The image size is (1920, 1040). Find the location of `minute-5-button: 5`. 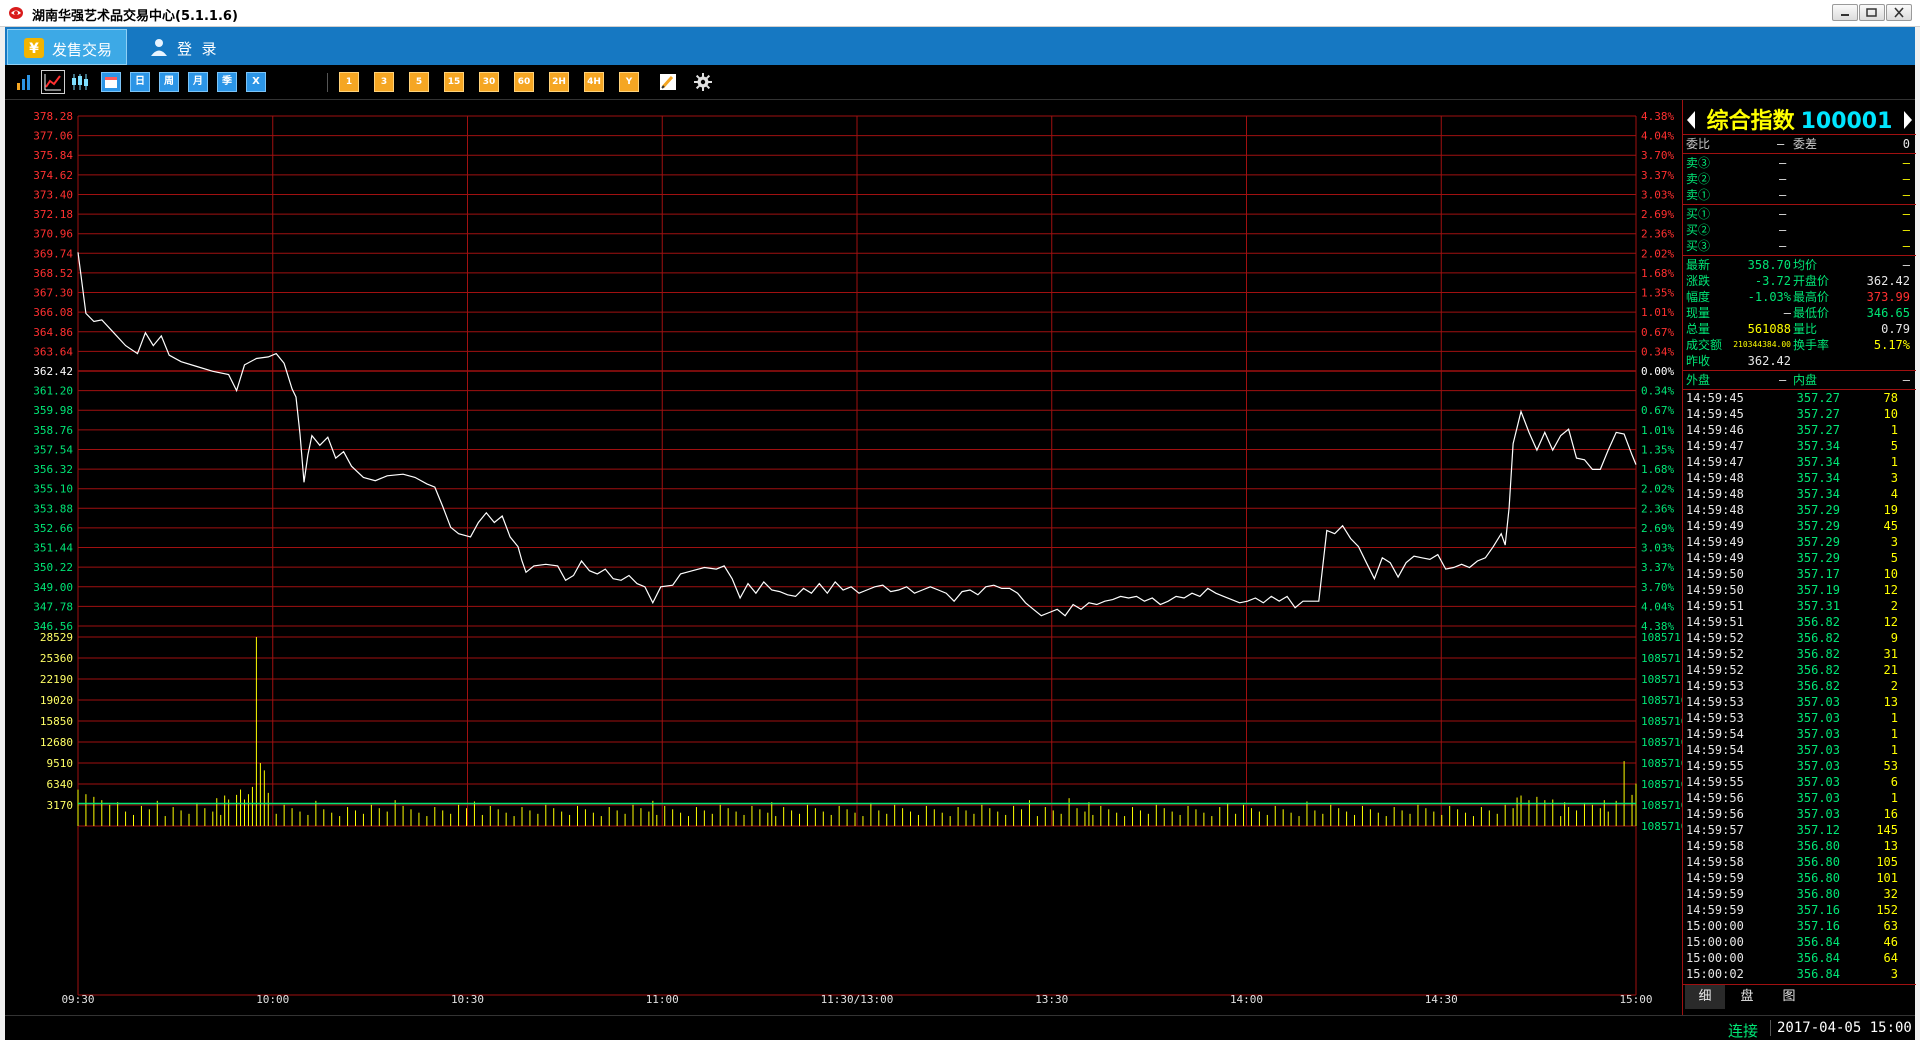

minute-5-button: 5 is located at coordinates (419, 82).